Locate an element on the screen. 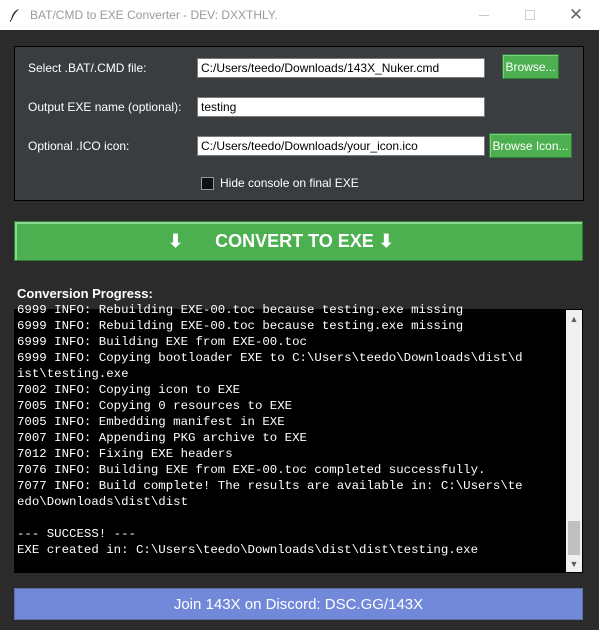  ico-input: C:/Users/teedo/Downloads/your_icon.ico is located at coordinates (341, 146).